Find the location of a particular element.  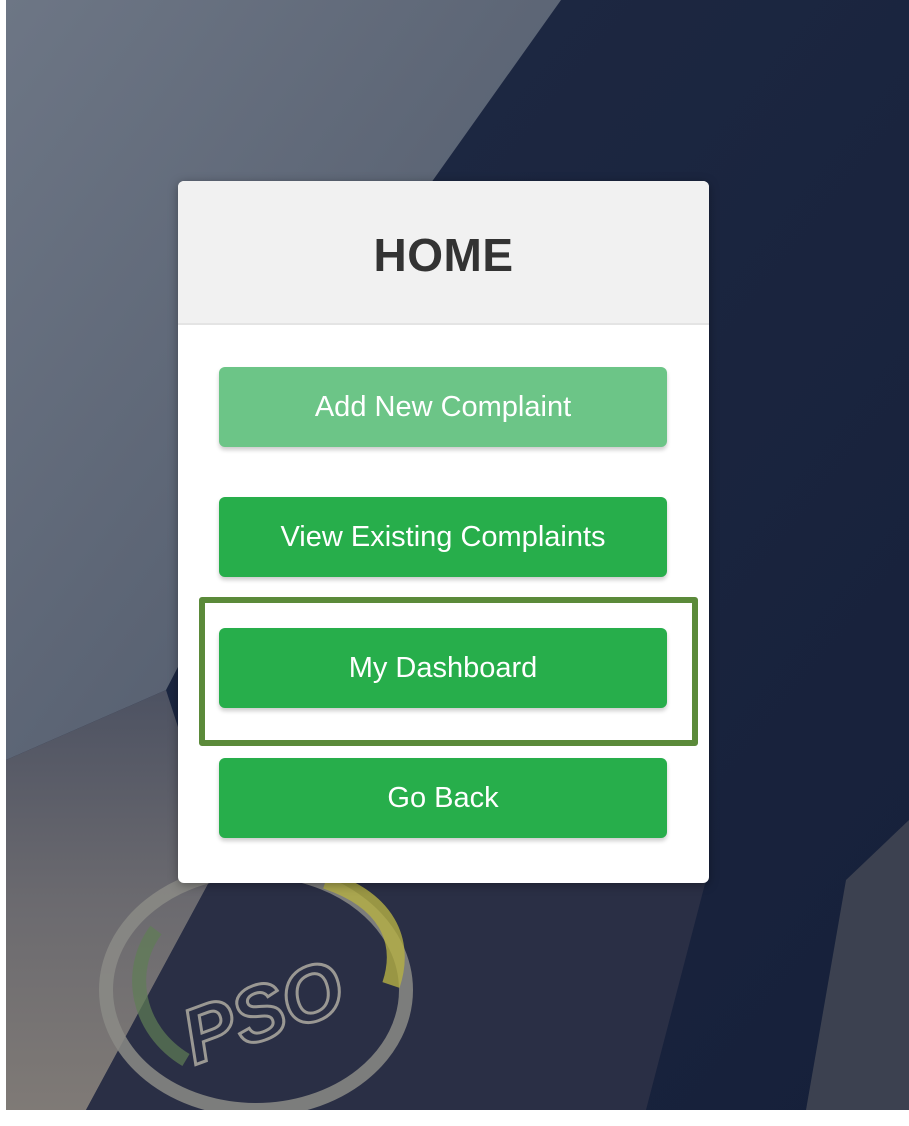

my-dashboard-button: My Dashboard is located at coordinates (443, 668).